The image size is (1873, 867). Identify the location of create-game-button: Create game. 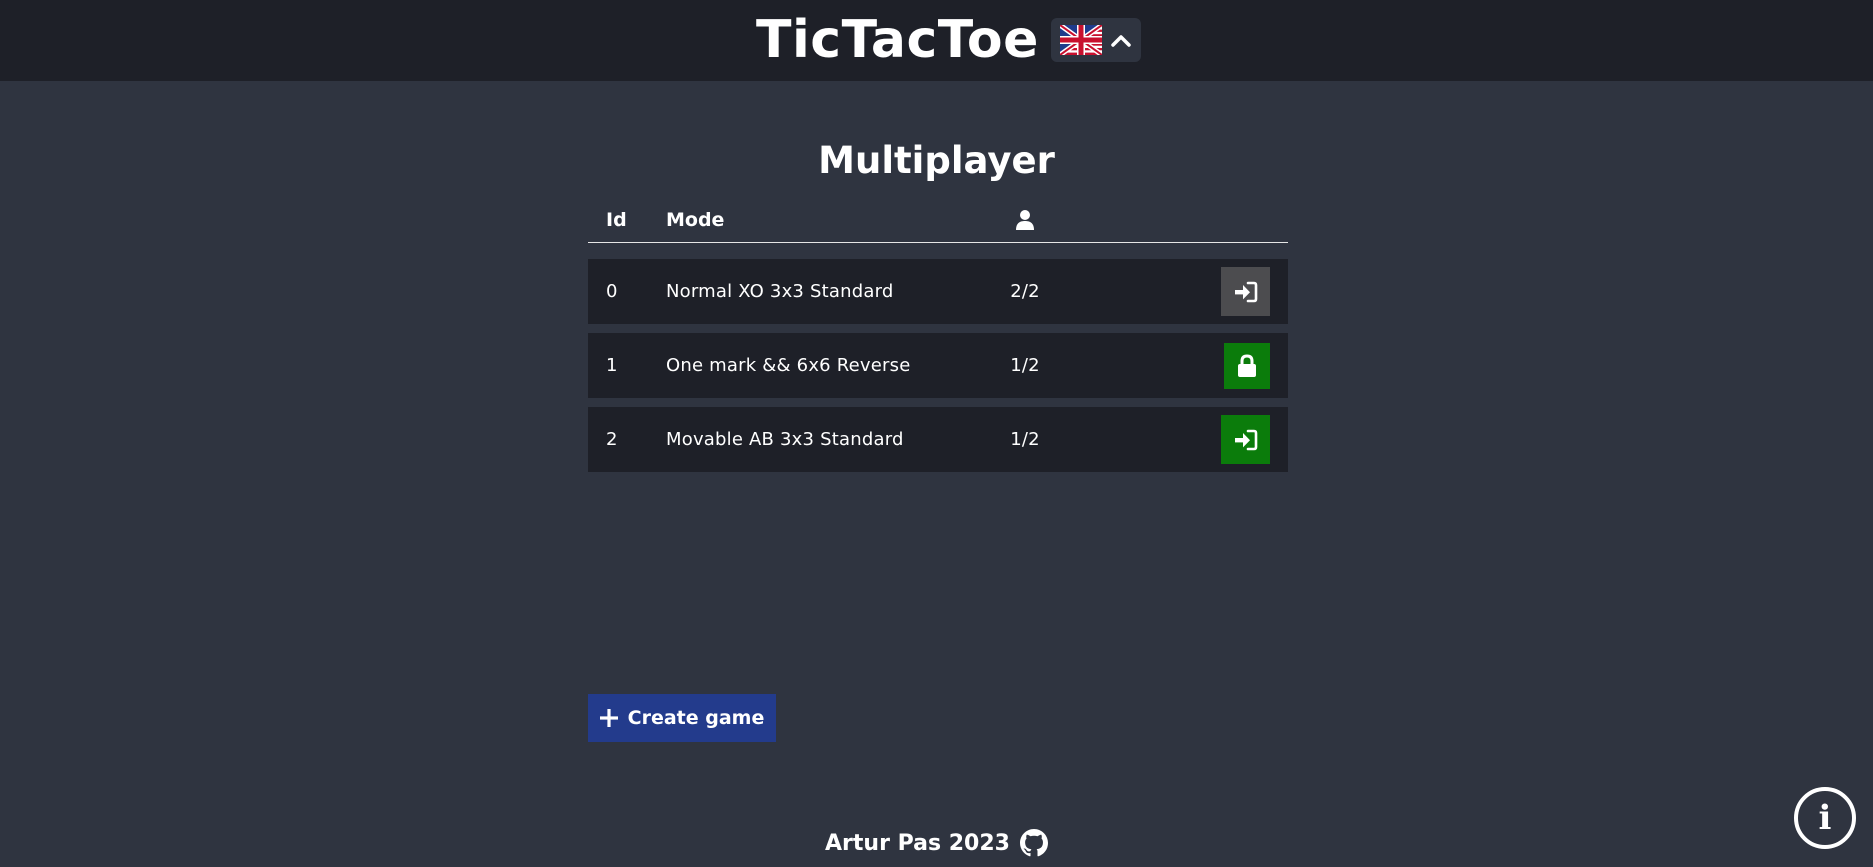
(682, 718).